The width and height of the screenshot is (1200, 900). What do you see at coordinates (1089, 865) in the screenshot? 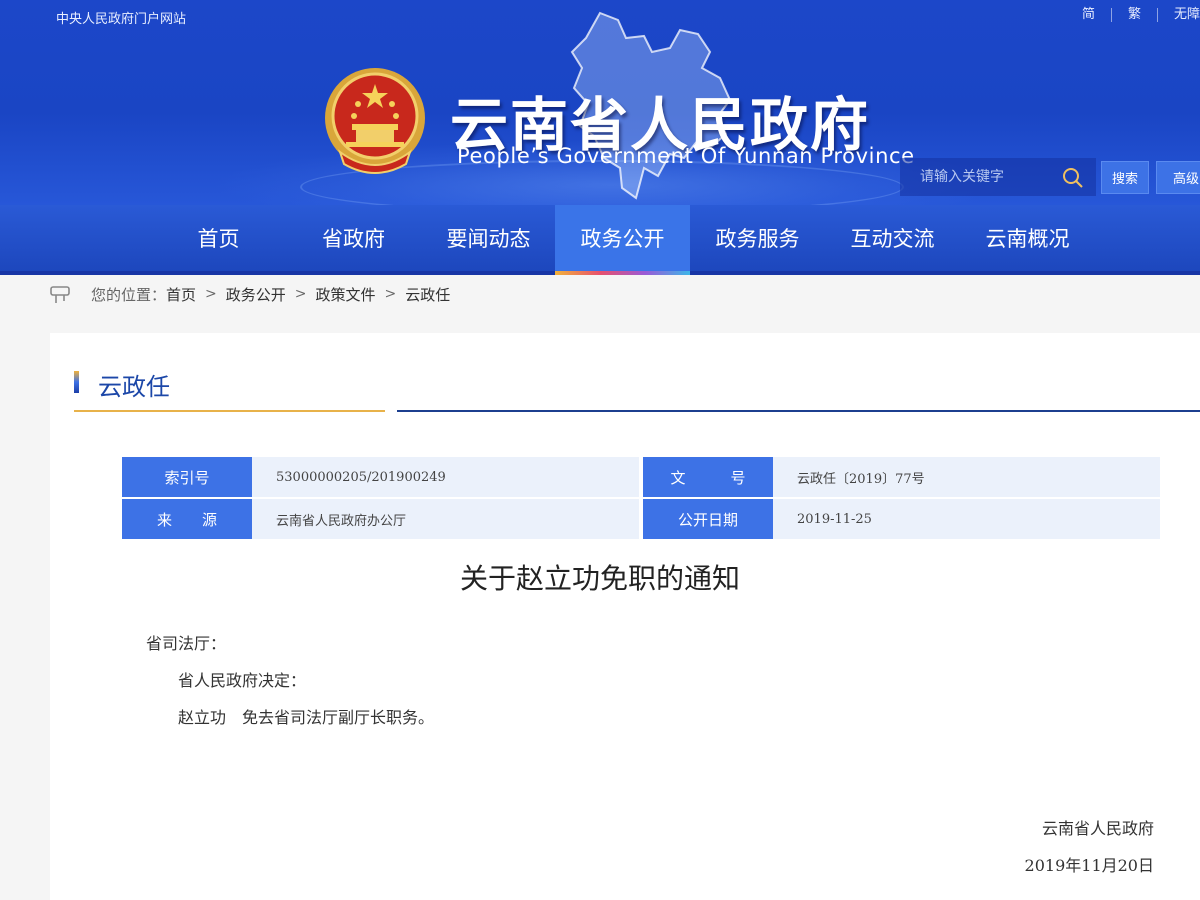
I see `document-date: 2019年11月20日` at bounding box center [1089, 865].